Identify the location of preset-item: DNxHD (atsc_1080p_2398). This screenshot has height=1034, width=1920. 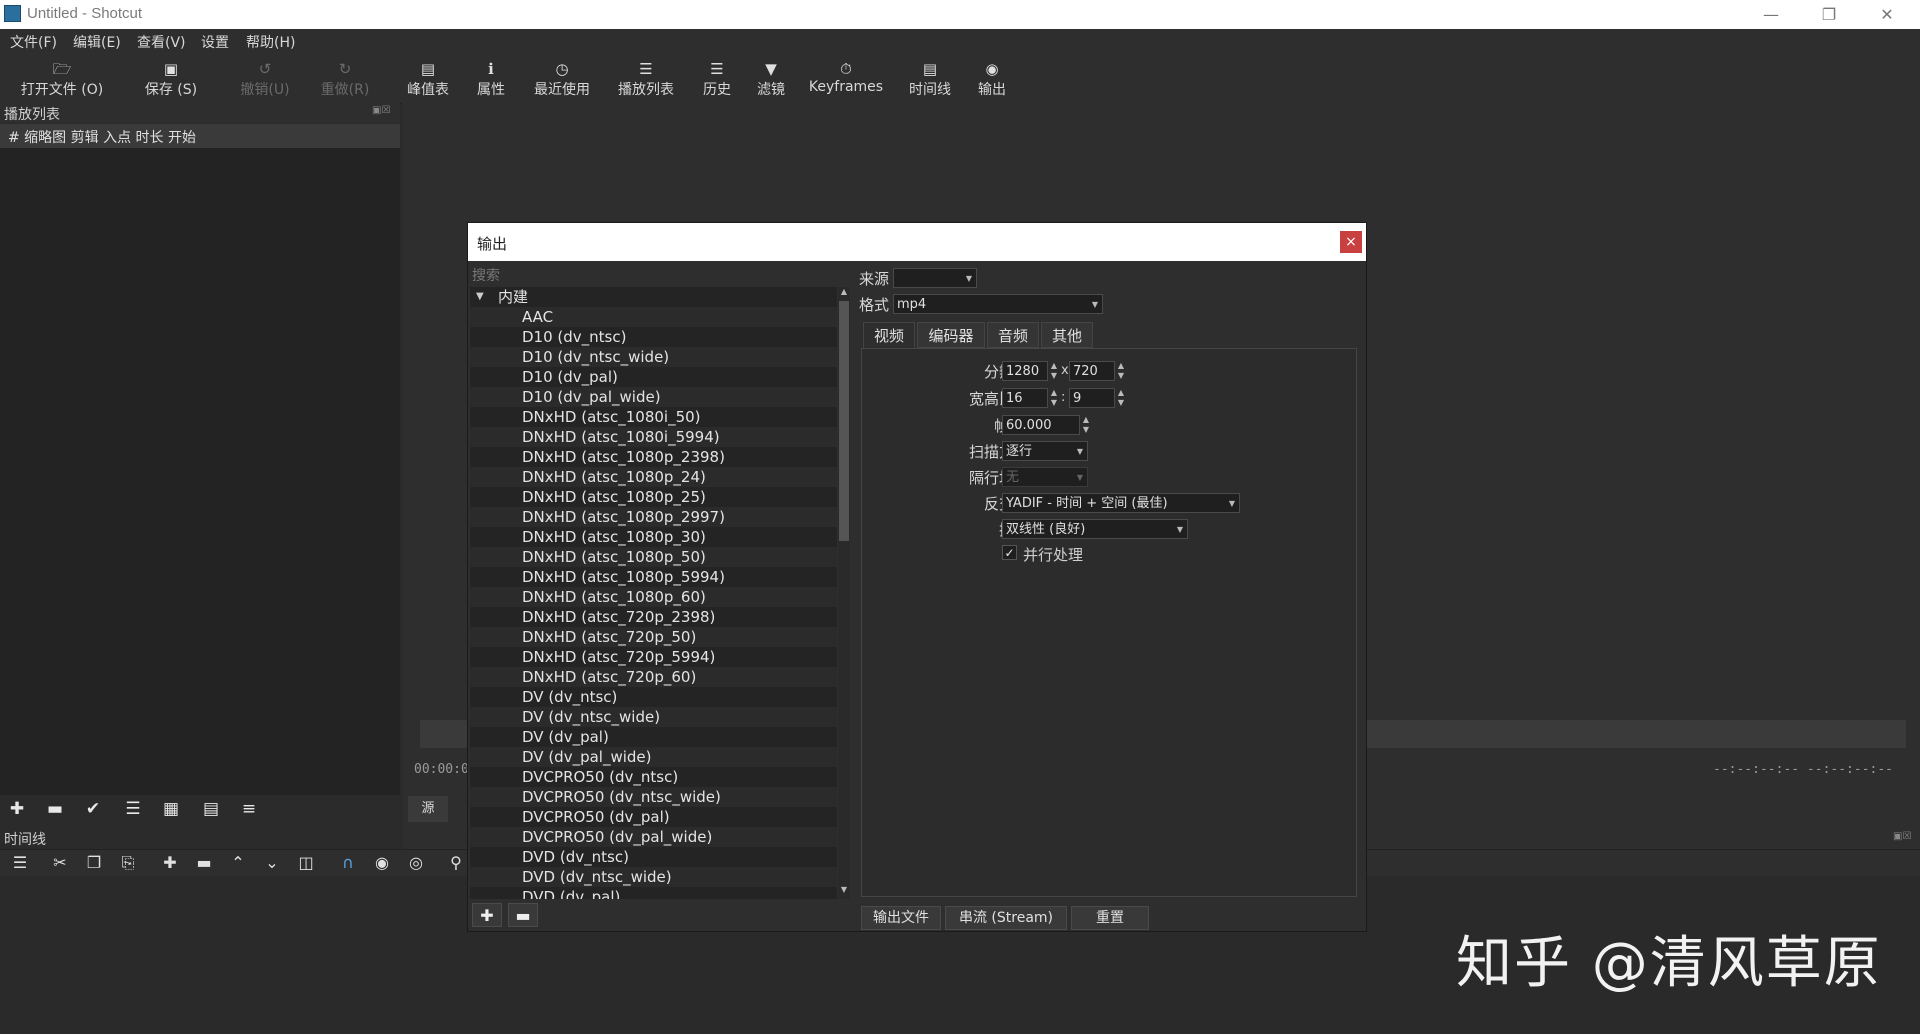
(653, 457).